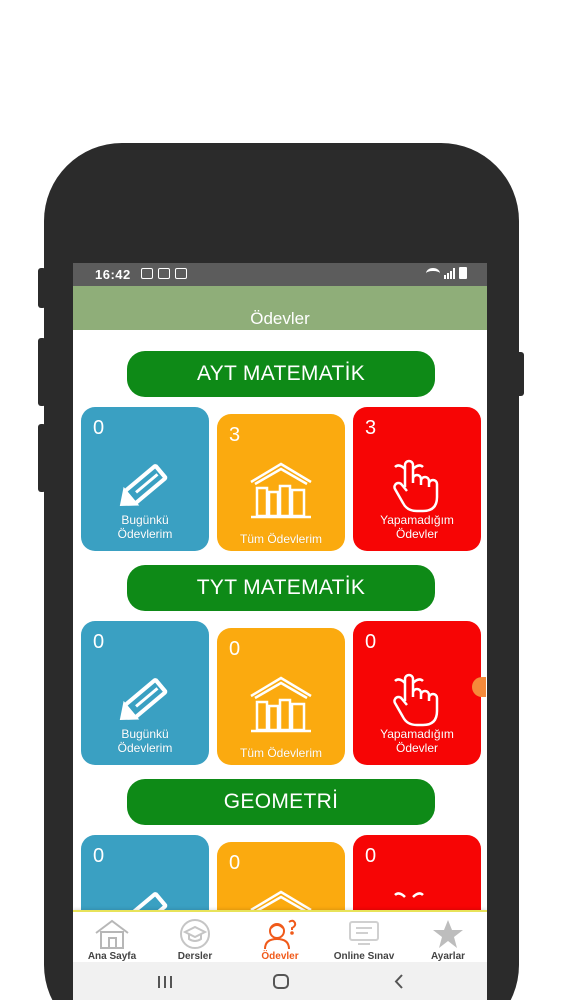 The height and width of the screenshot is (1000, 563). I want to click on nav-item-dersler: Dersler, so click(195, 938).